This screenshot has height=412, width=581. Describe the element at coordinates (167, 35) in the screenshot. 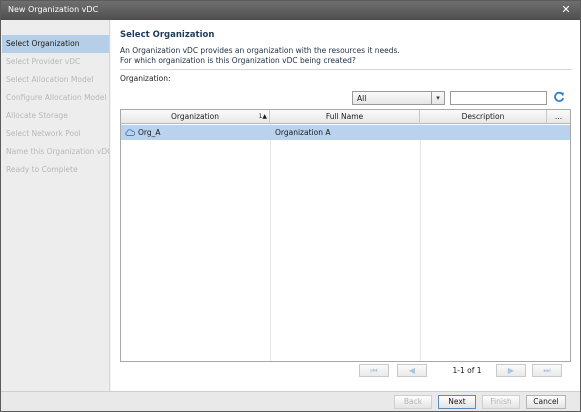

I see `page-title: Select Organization` at that location.